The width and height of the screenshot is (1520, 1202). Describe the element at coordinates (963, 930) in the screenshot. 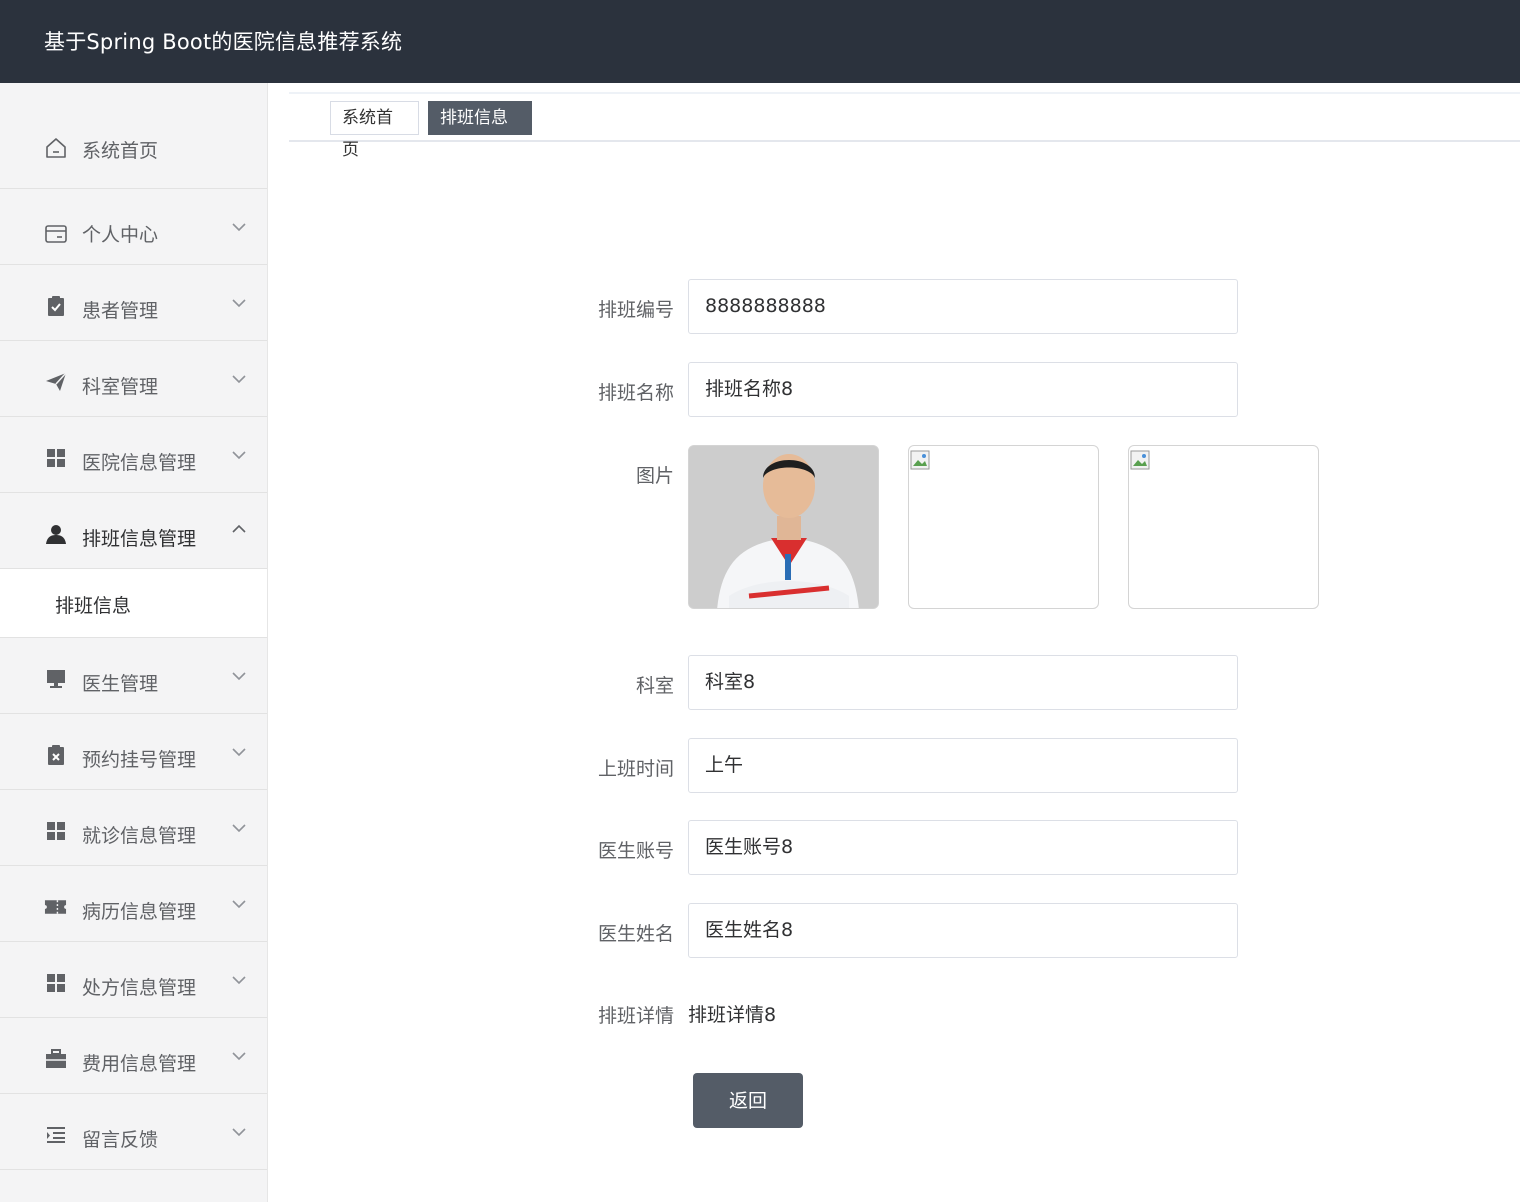

I see `doctor-name-field: 医生姓名8` at that location.